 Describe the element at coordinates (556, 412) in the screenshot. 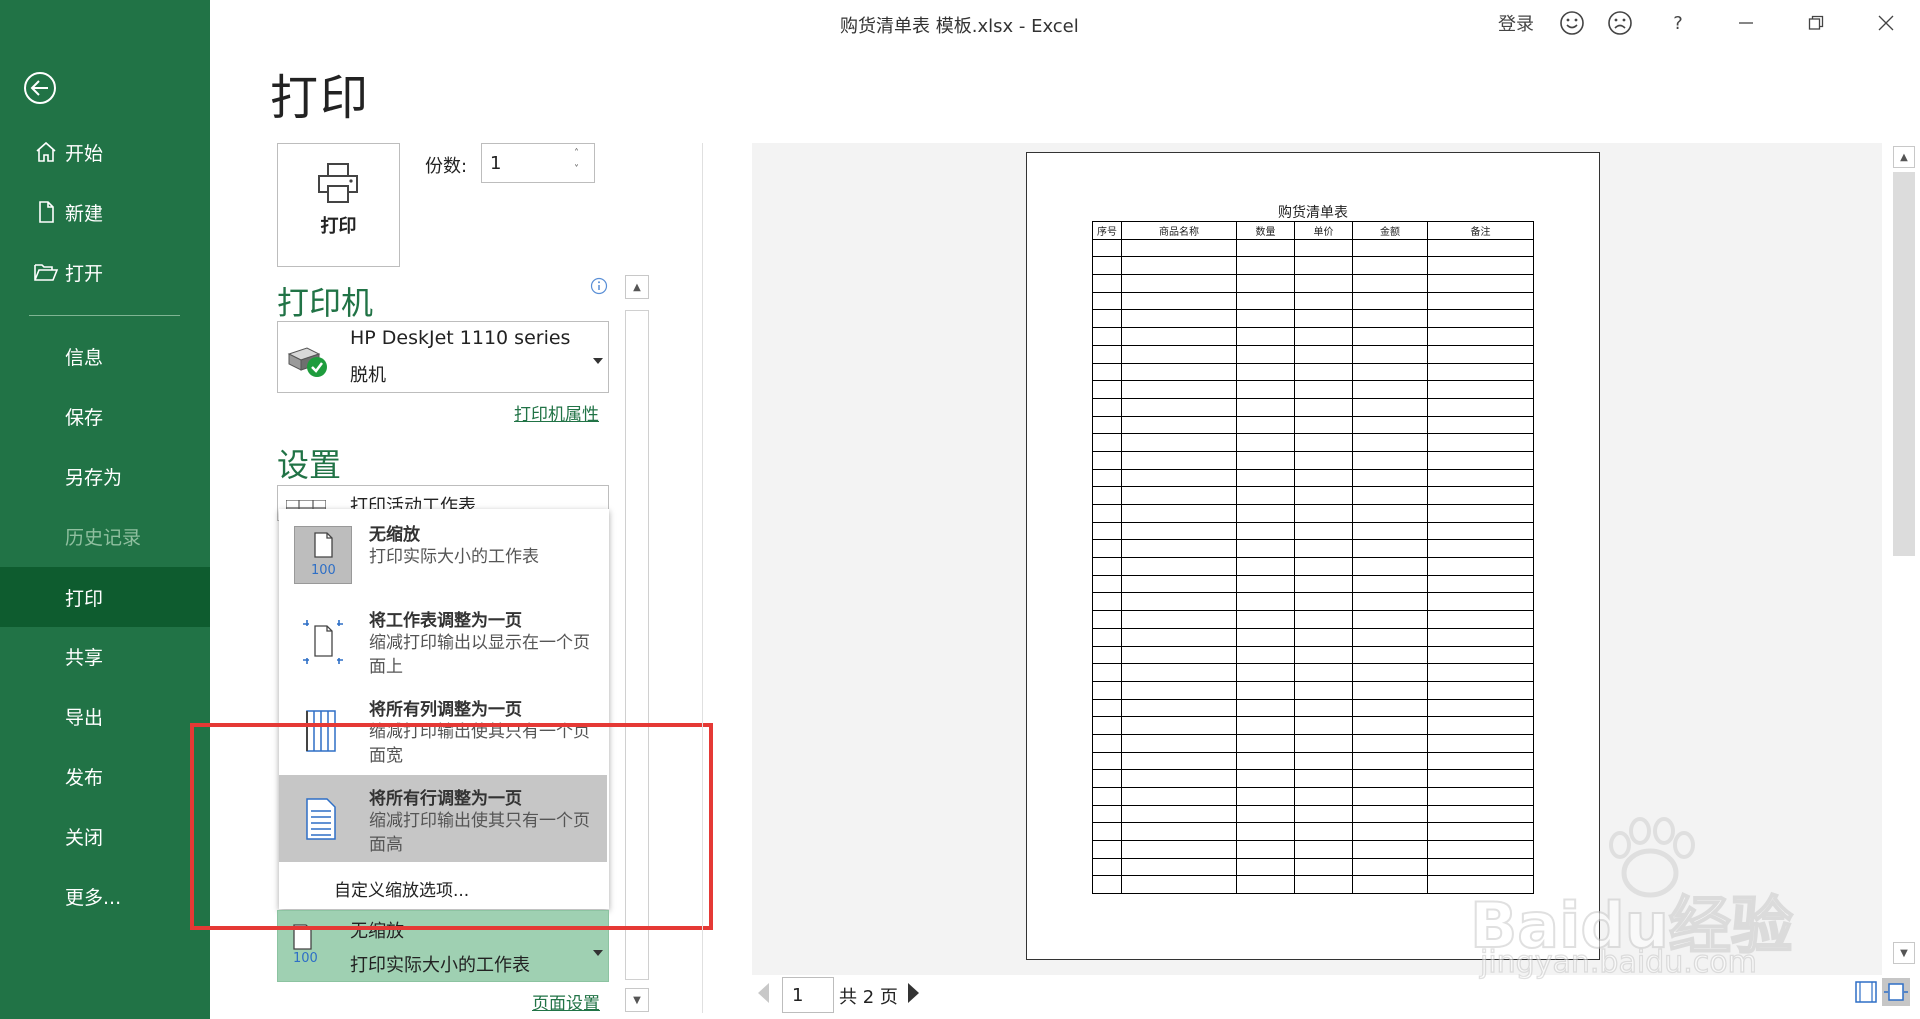

I see `printer-properties-link: 打印机属性` at that location.